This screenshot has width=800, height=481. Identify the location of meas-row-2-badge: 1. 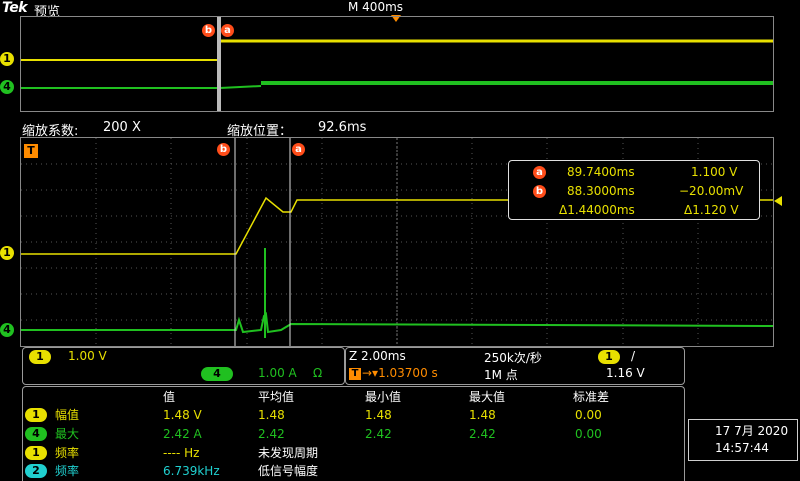
(36, 453).